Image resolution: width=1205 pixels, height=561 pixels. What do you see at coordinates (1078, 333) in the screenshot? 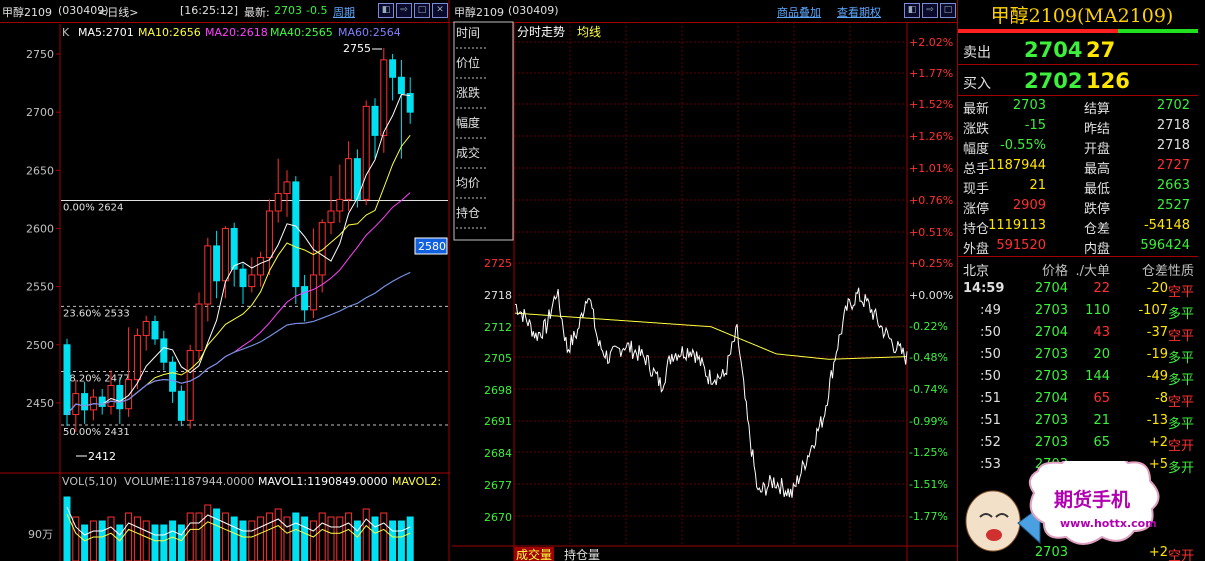
I see `tick-row: :50 2704 43 -37 空平` at bounding box center [1078, 333].